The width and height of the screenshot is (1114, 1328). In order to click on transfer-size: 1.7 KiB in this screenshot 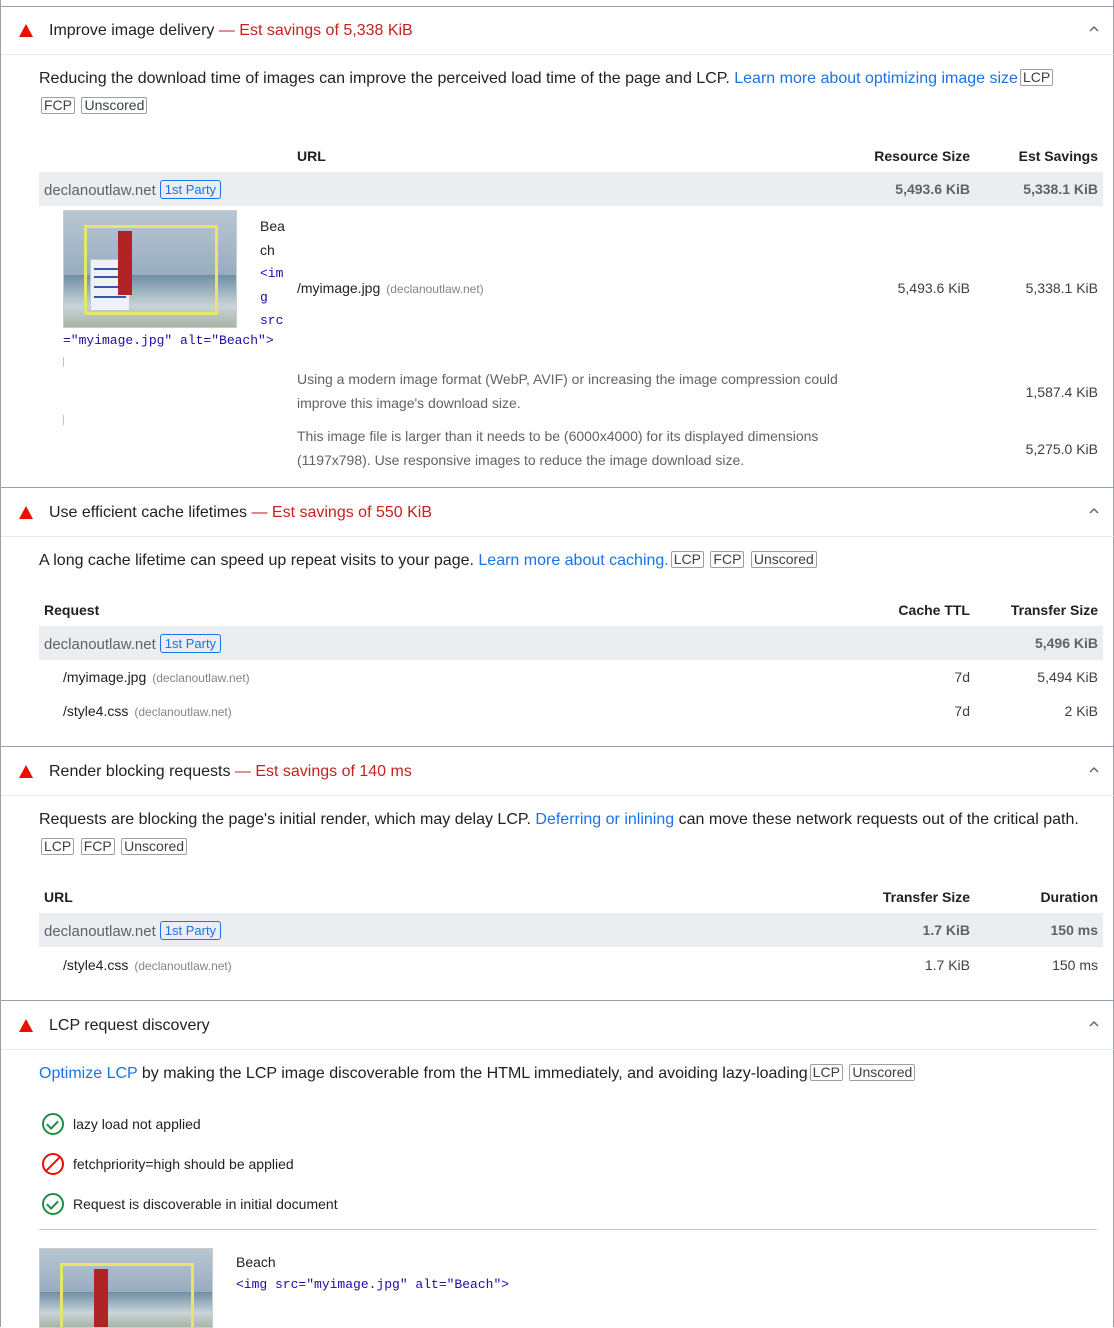, I will do `click(947, 965)`.